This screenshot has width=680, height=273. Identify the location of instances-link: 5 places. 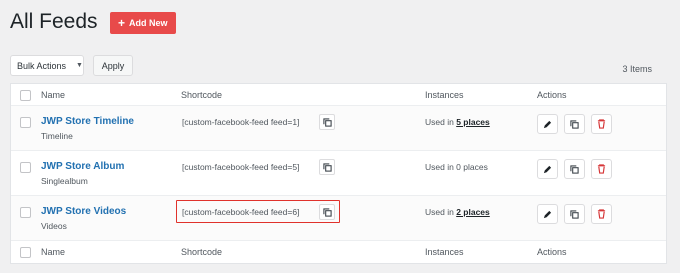
(473, 122).